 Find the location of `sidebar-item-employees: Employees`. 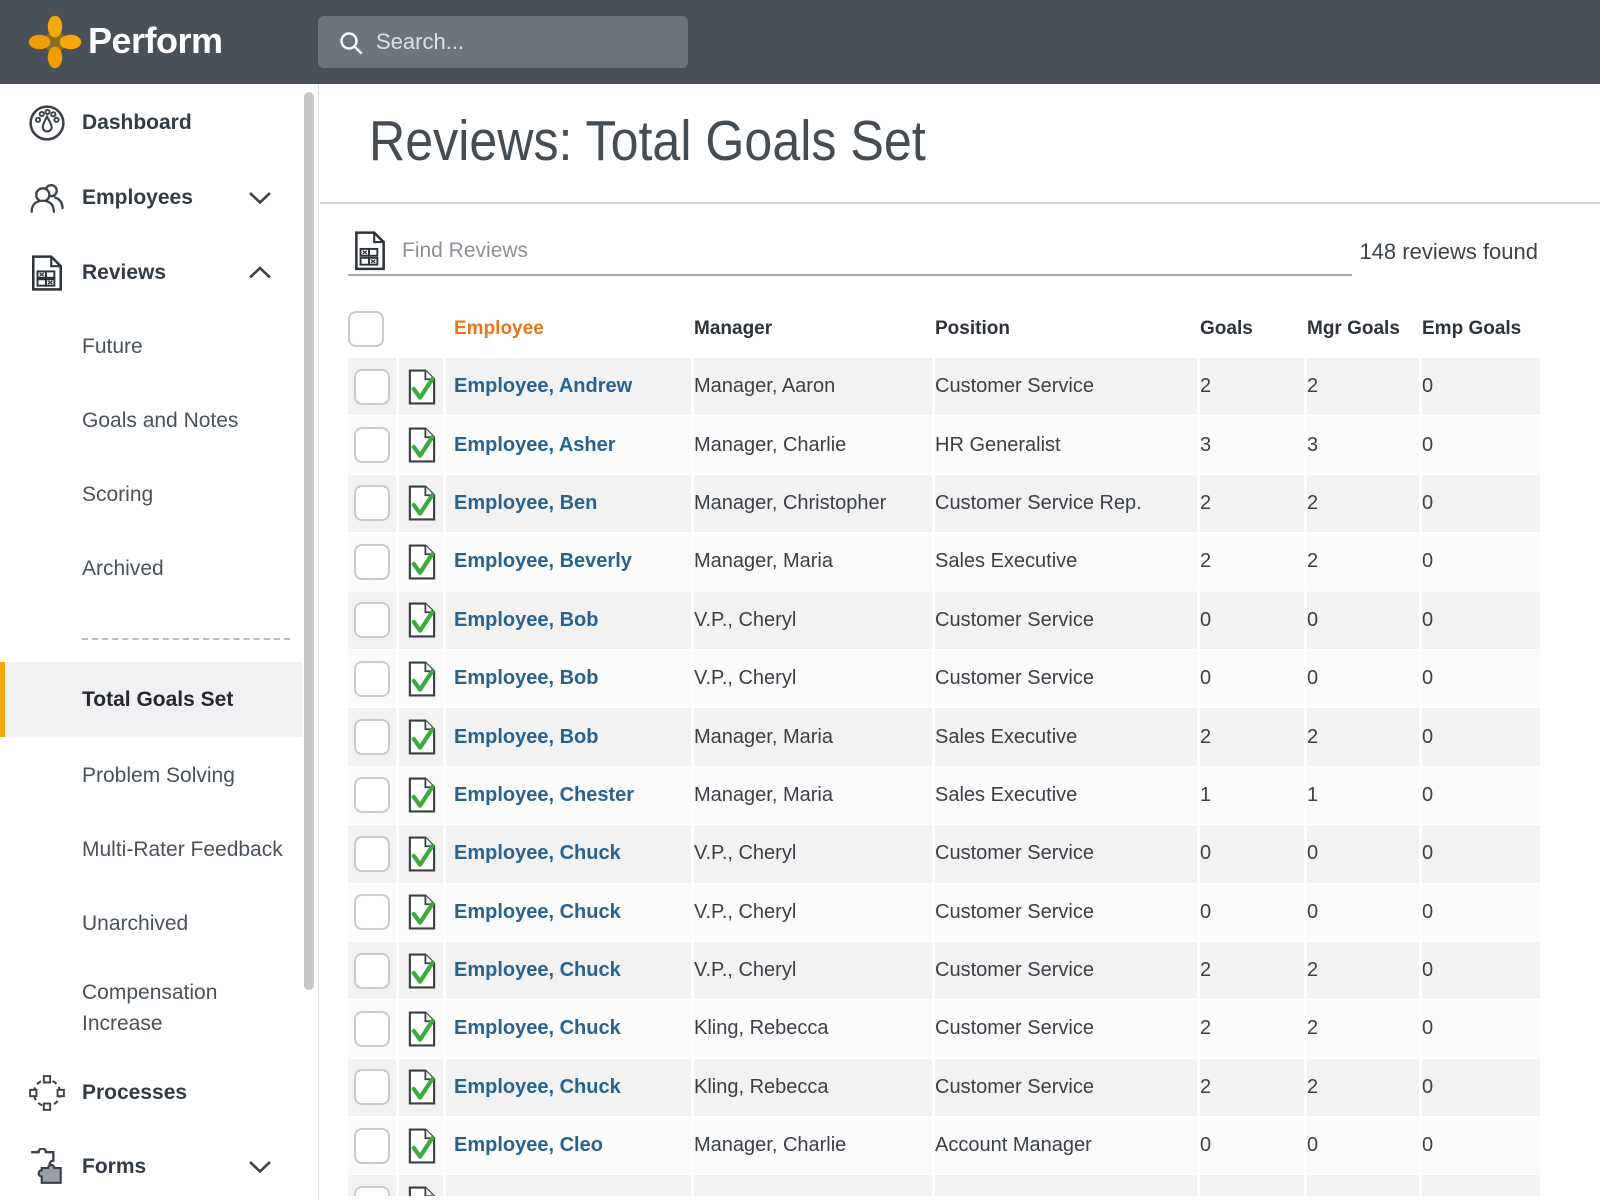

sidebar-item-employees: Employees is located at coordinates (151, 197).